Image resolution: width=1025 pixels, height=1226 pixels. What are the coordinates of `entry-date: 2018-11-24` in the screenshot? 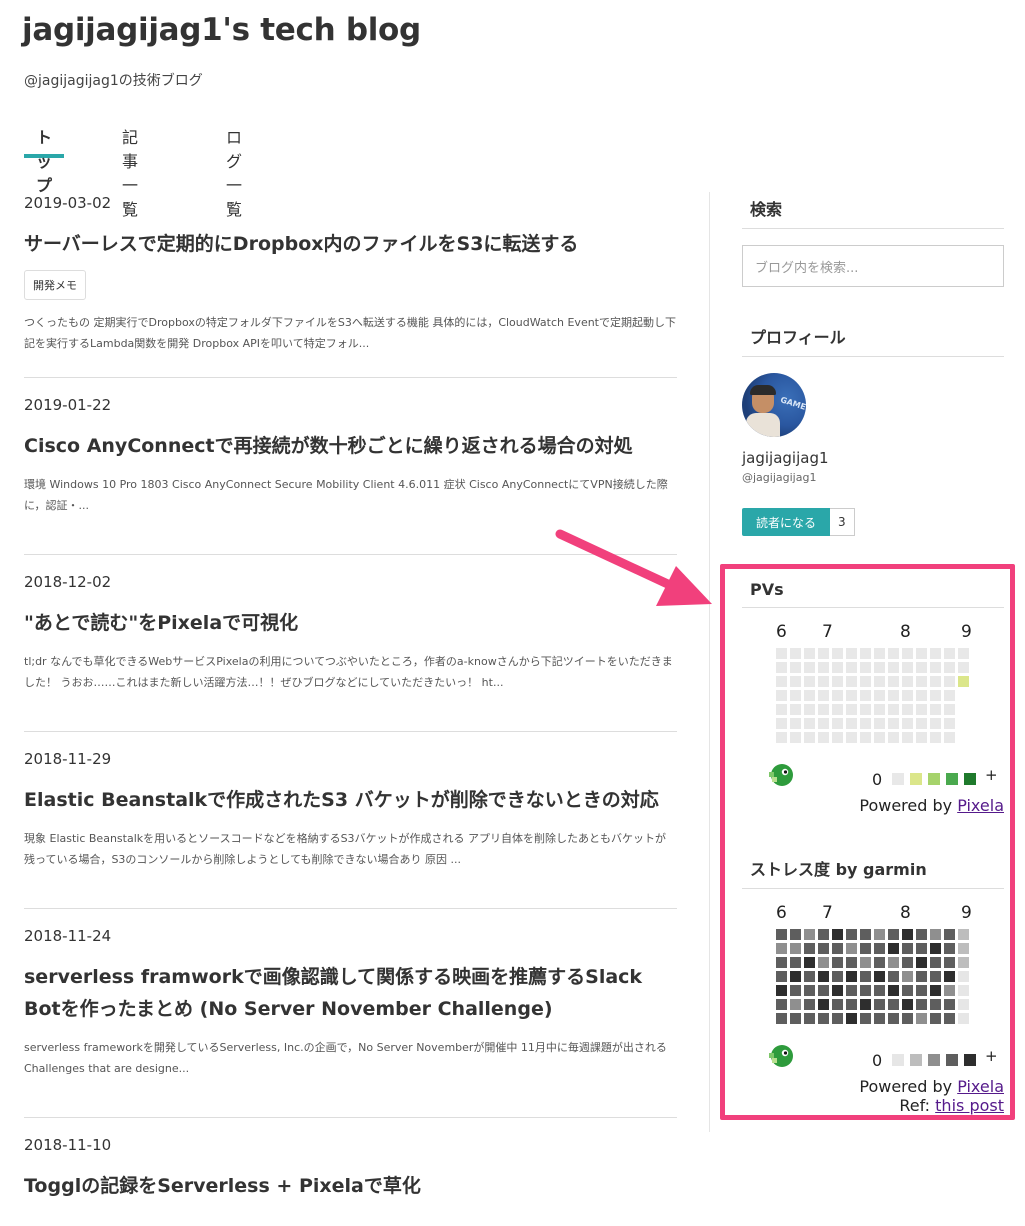 It's located at (350, 936).